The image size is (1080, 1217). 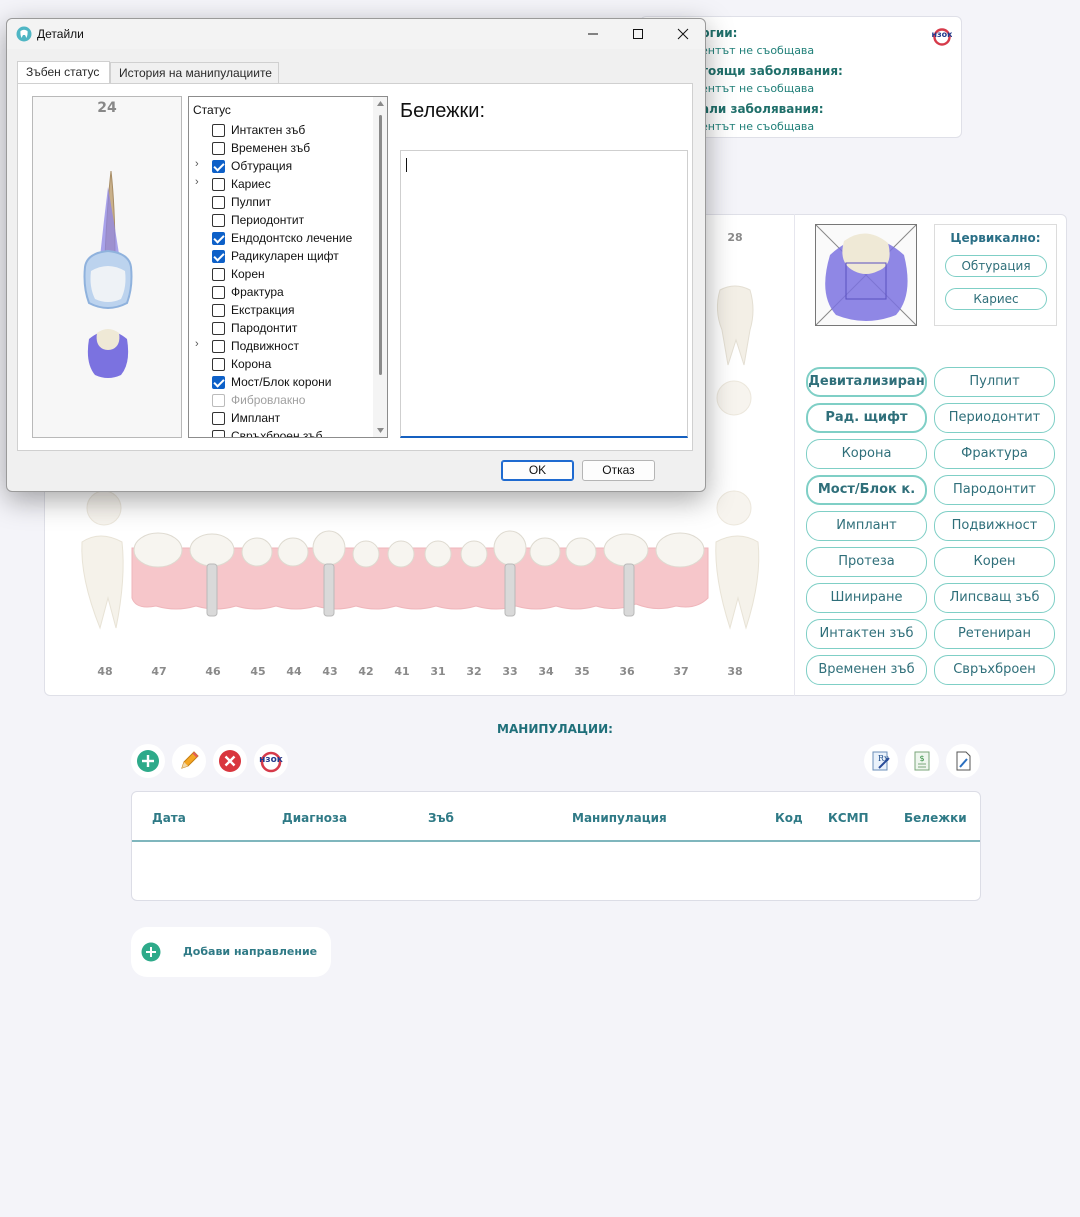 I want to click on status-item: Пародонтит, so click(x=281, y=328).